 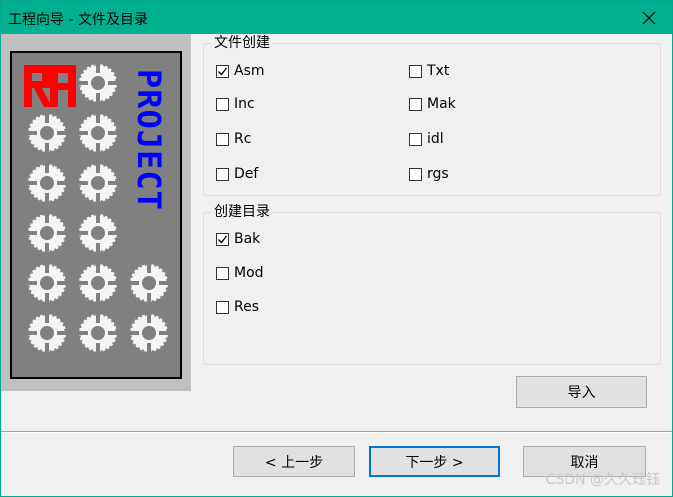 I want to click on checkbox-rgs: rgs, so click(x=429, y=174).